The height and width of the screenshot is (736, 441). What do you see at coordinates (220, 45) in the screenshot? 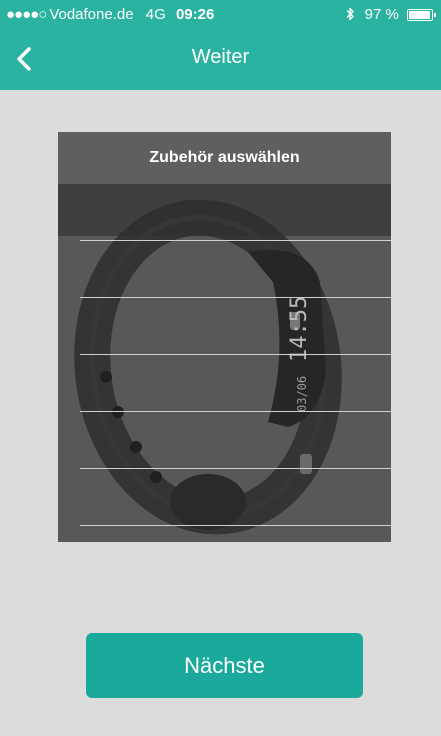
I see `top-bar: ●●●●○ Vodafone.de 4G 09:26 97 % Weiter` at bounding box center [220, 45].